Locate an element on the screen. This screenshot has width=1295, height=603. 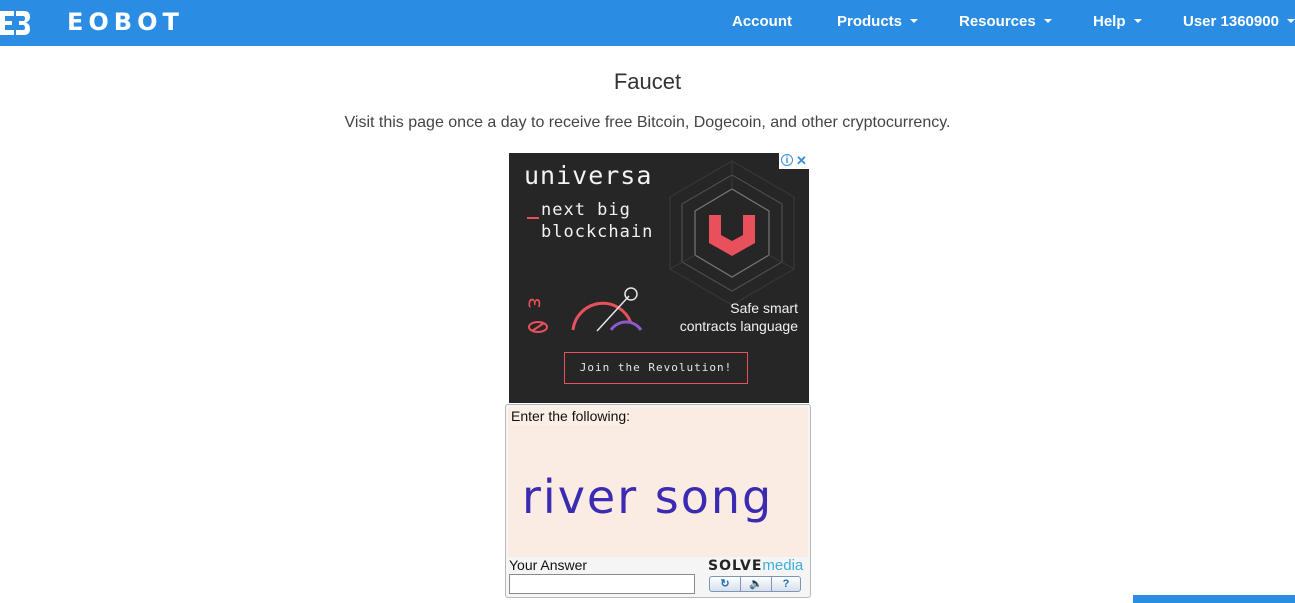
captcha-controls: ↻ 🔈 ? is located at coordinates (755, 584).